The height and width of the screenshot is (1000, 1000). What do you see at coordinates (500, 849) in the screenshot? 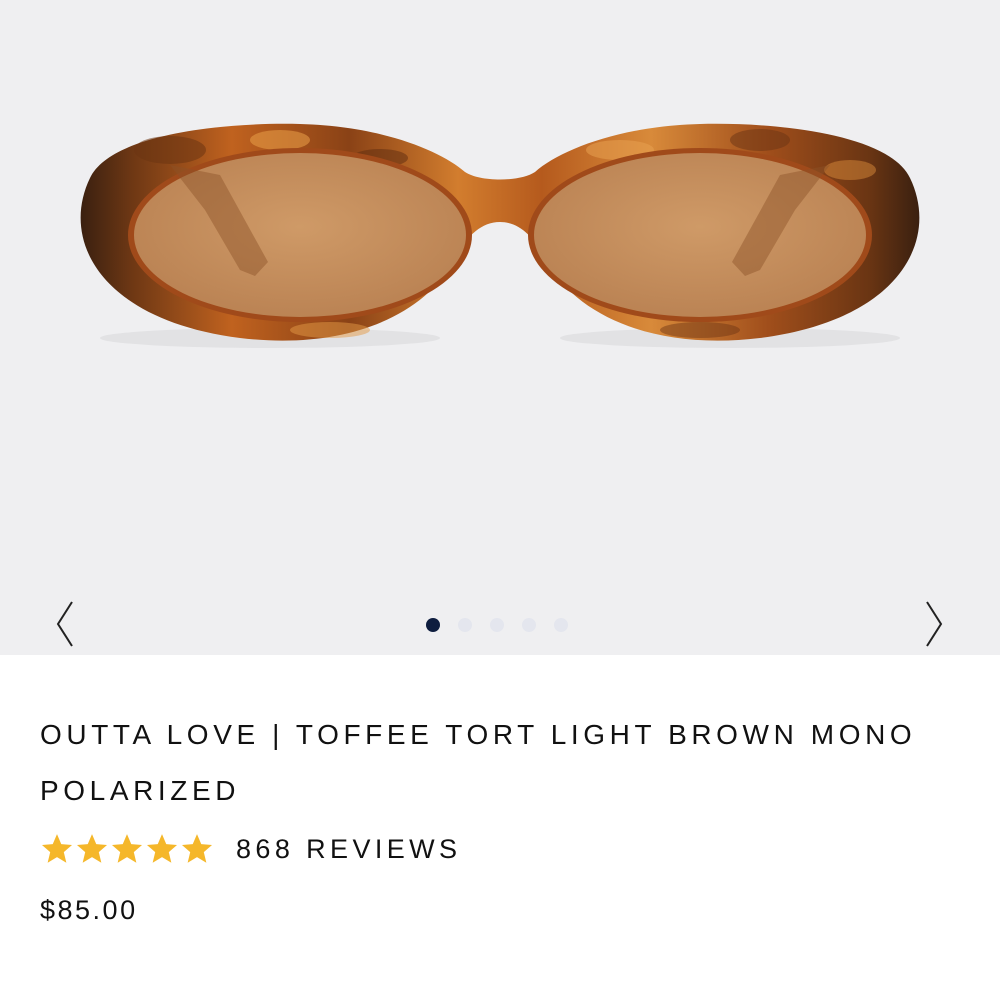
I see `rating-row: 868 REVIEWS` at bounding box center [500, 849].